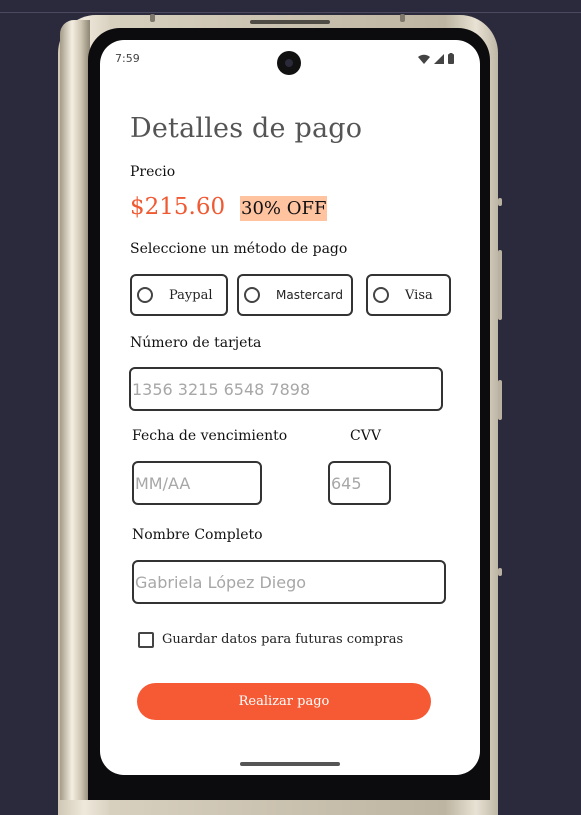 Image resolution: width=581 pixels, height=815 pixels. I want to click on payment-option-mastercard: Mastercard, so click(295, 295).